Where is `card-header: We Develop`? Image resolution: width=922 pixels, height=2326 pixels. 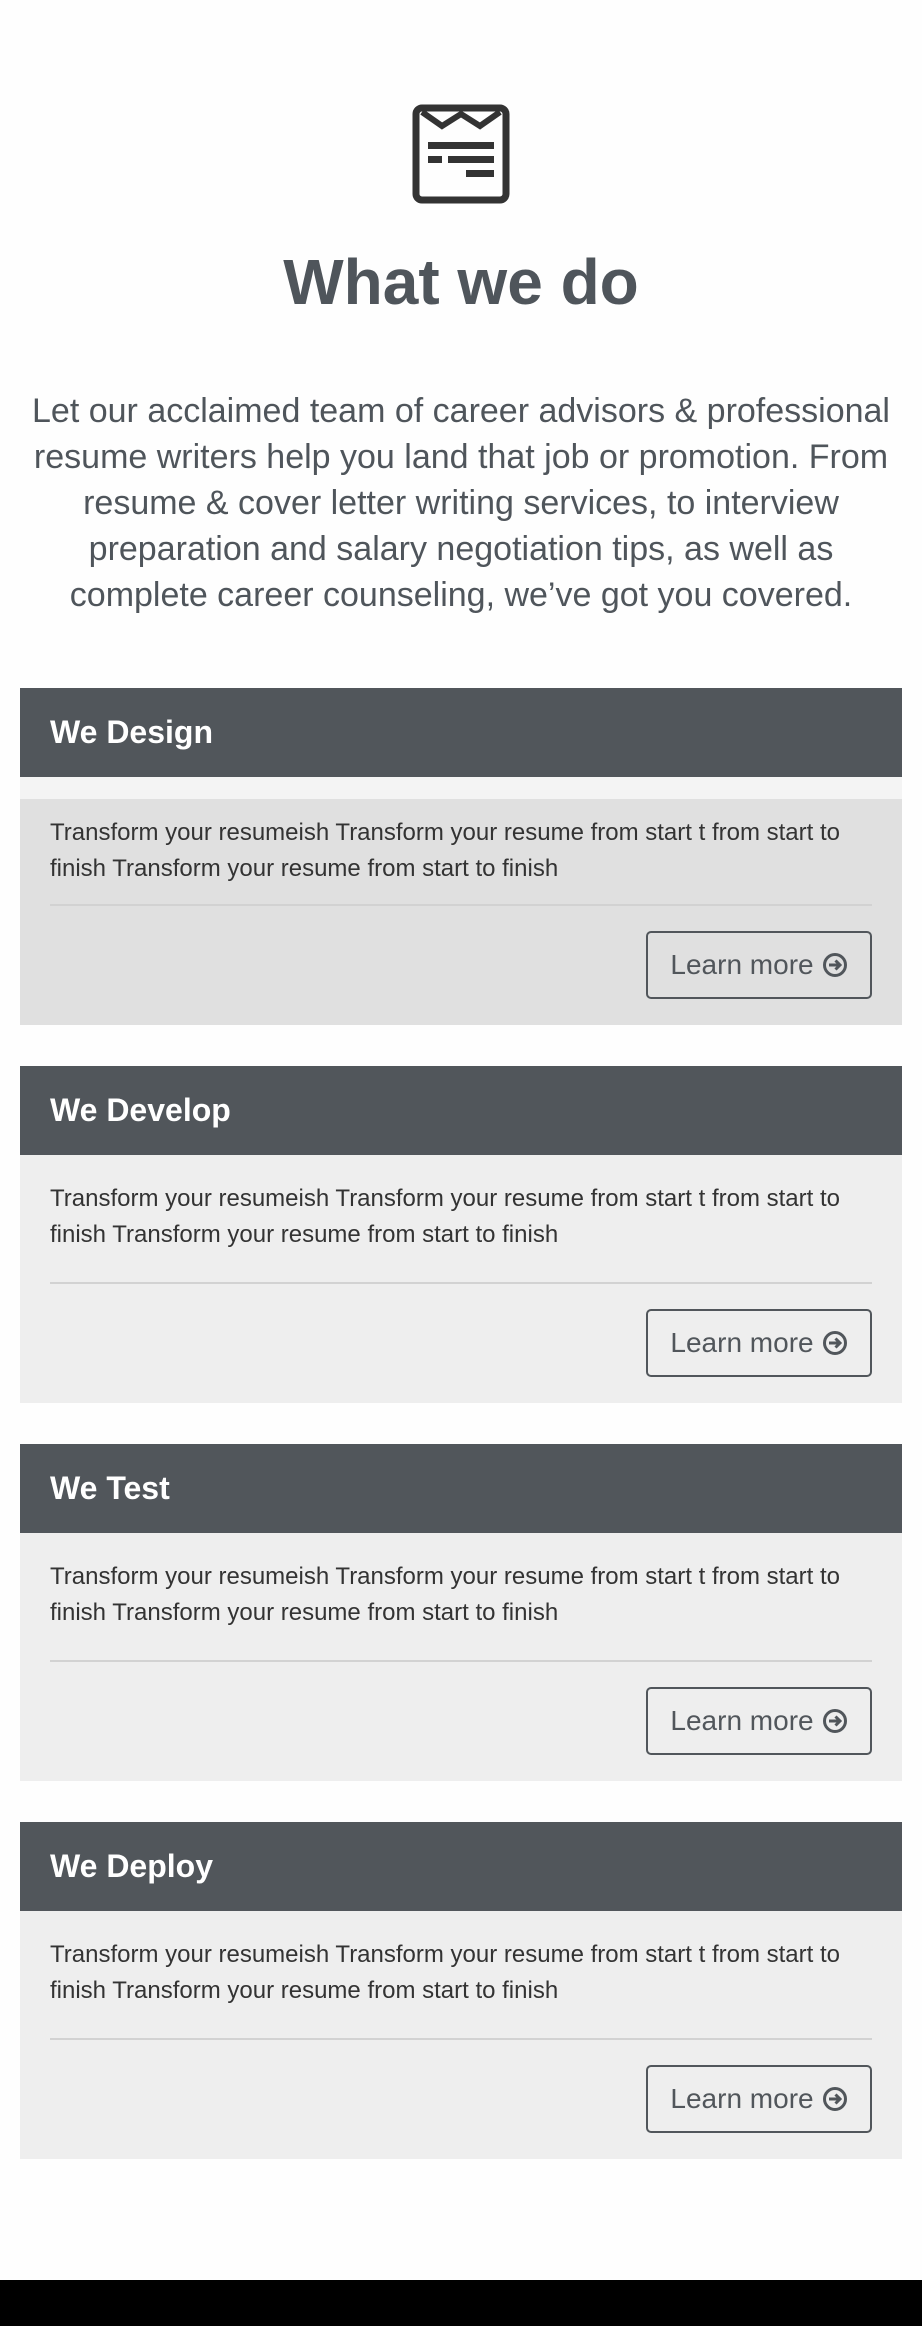
card-header: We Develop is located at coordinates (461, 1110).